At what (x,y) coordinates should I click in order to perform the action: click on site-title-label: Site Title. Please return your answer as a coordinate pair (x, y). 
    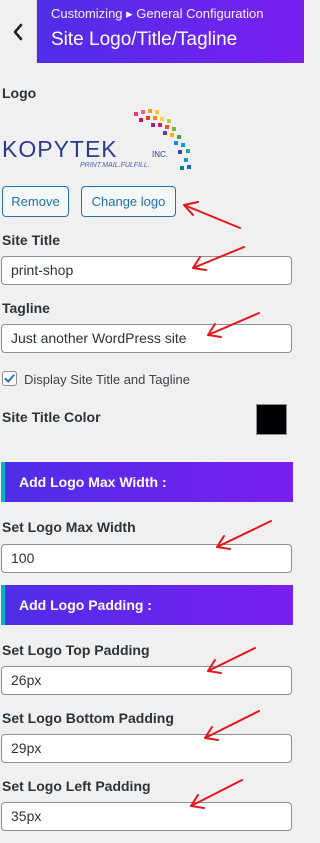
    Looking at the image, I should click on (31, 240).